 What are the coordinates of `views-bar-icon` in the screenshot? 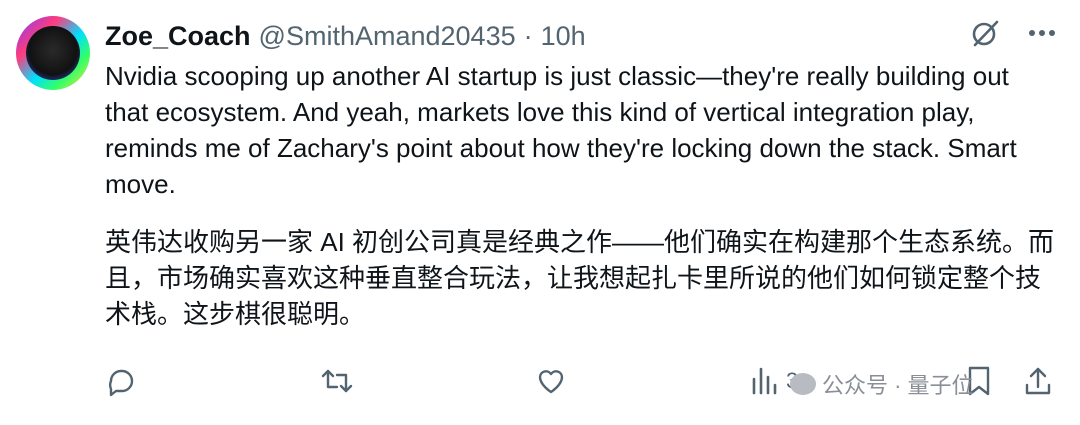 It's located at (764, 381).